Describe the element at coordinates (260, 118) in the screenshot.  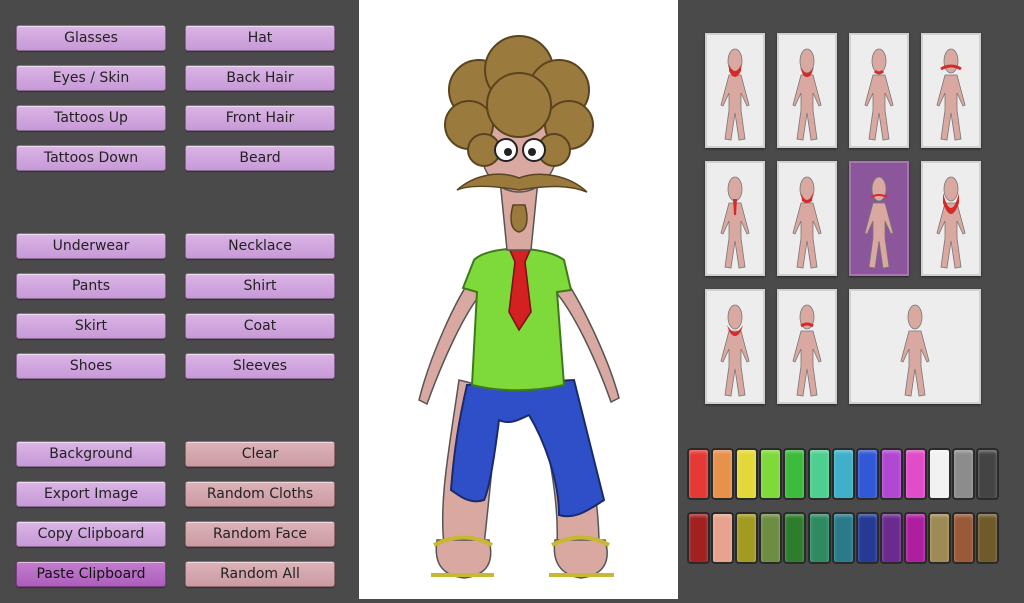
I see `front-hair-button: Front Hair` at that location.